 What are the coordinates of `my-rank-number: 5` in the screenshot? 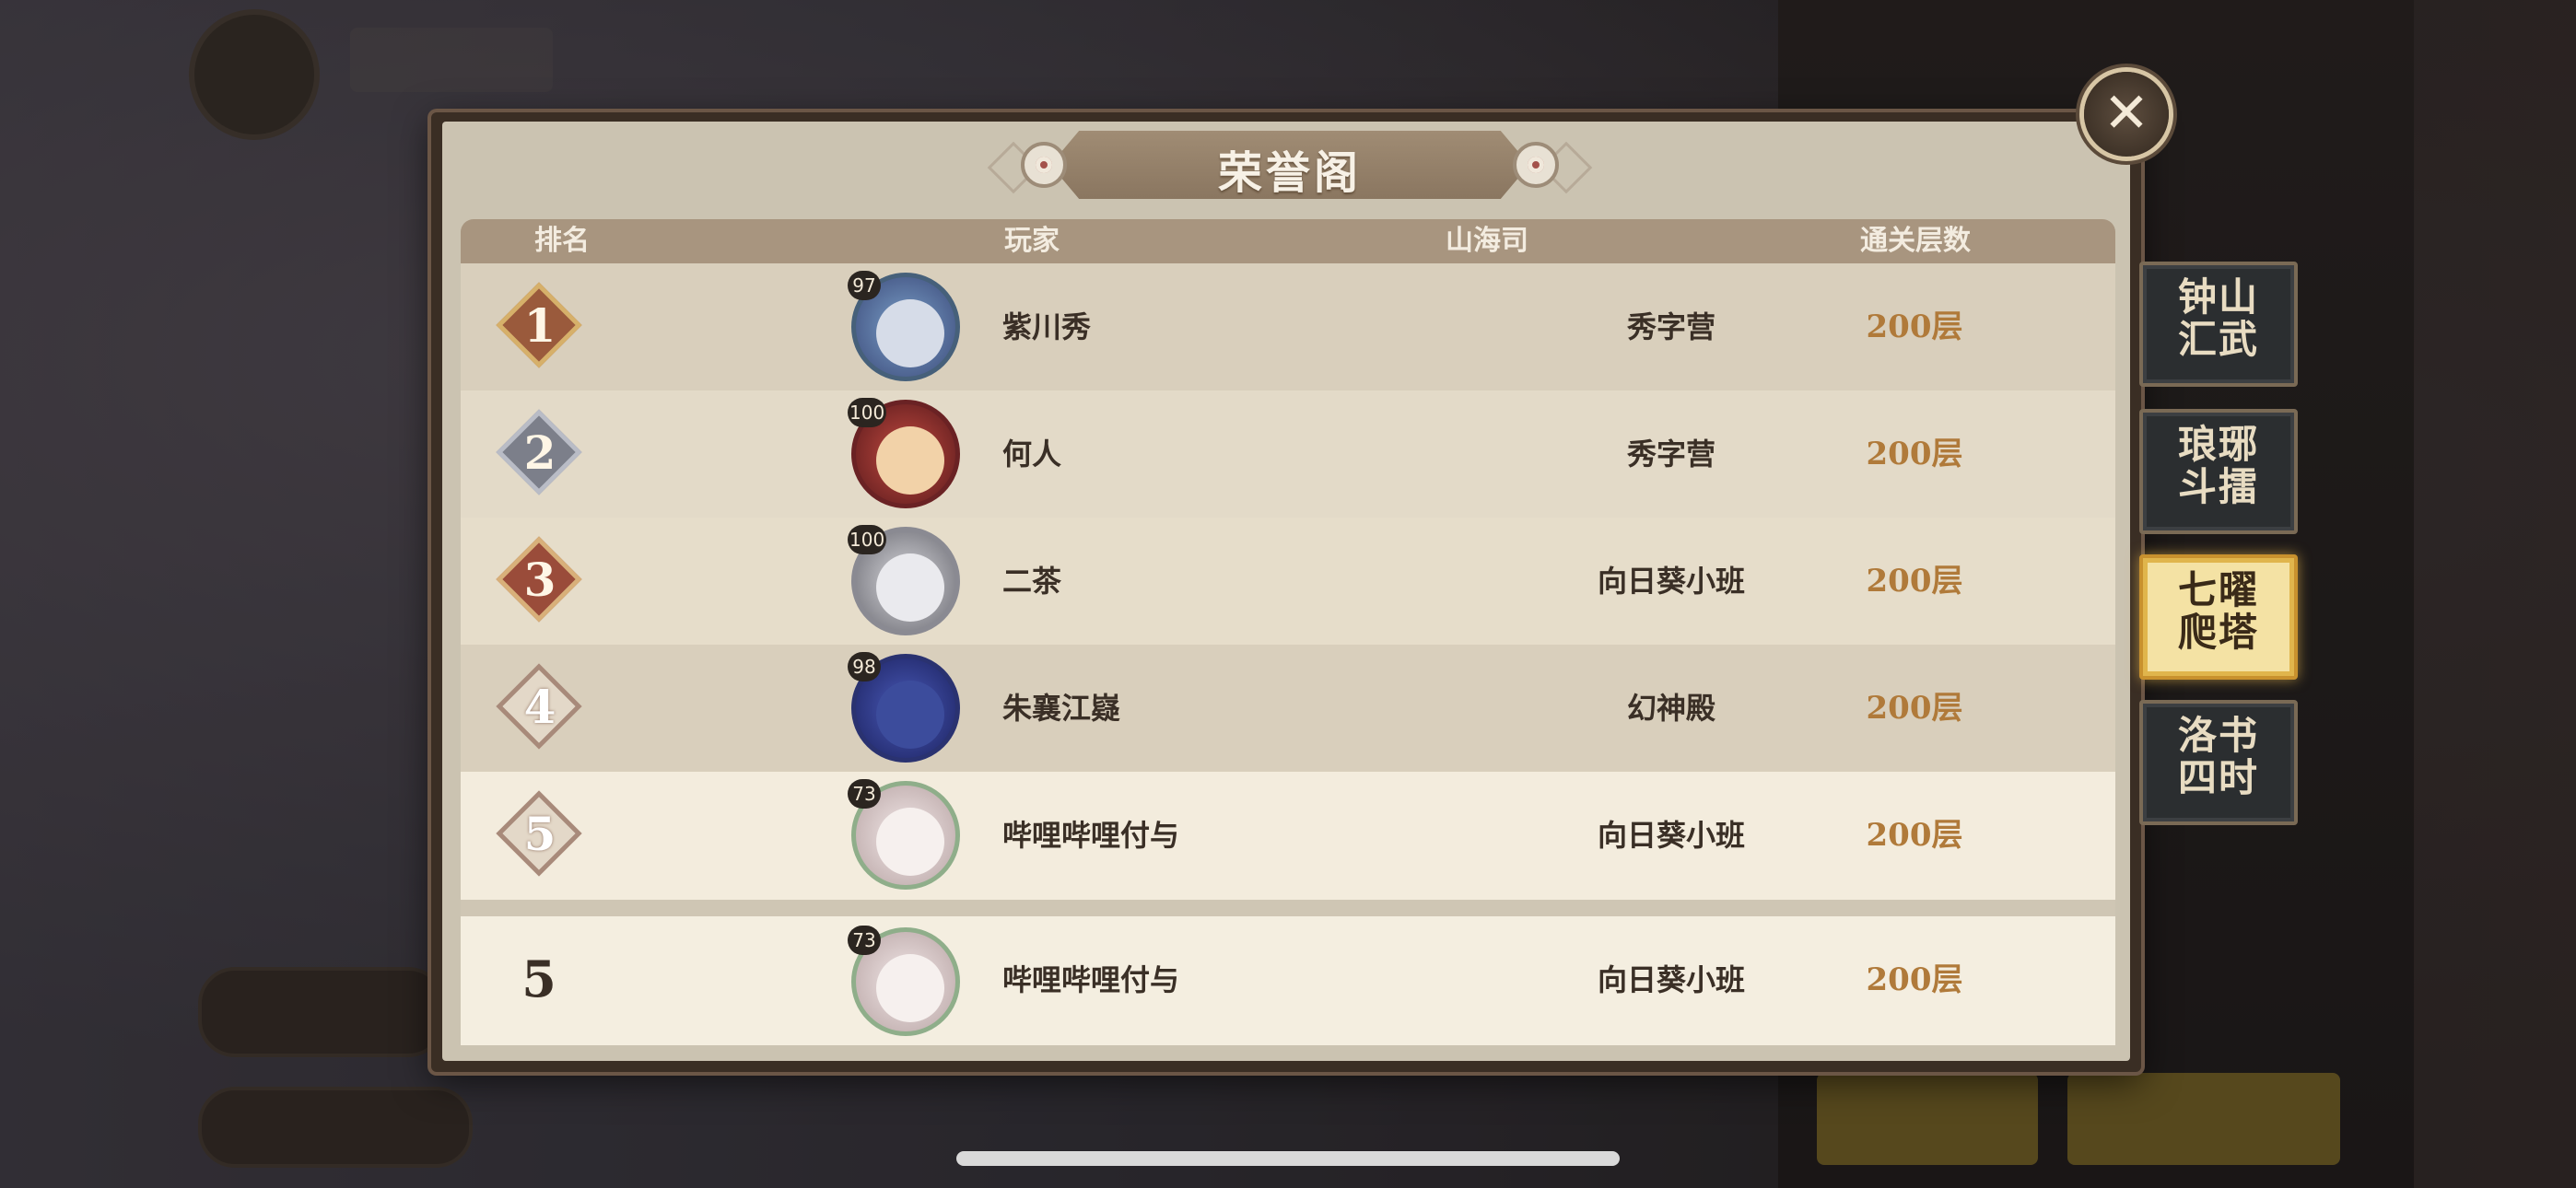 It's located at (539, 979).